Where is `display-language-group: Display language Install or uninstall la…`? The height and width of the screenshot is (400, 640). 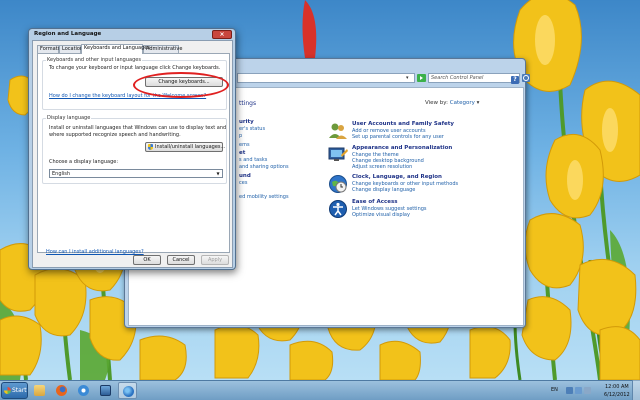
display-language-group: Display language Install or uninstall la… is located at coordinates (134, 149).